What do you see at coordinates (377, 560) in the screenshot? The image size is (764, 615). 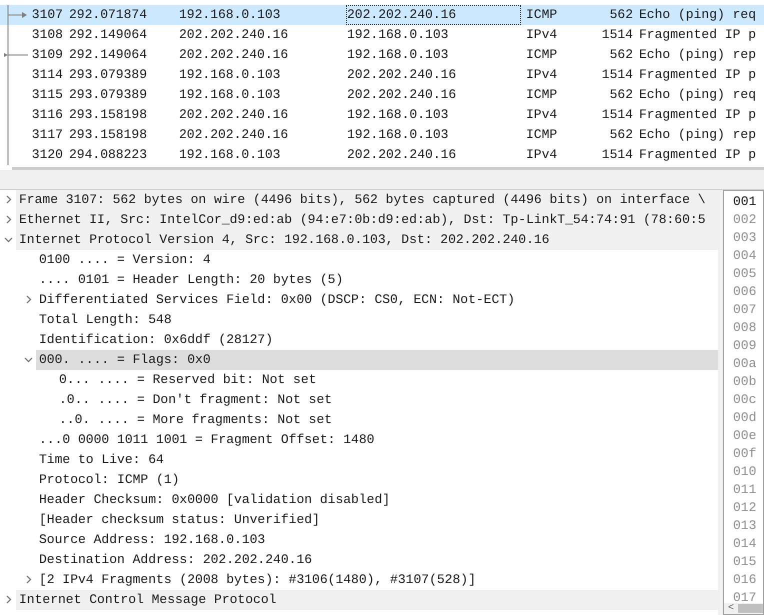 I see `tree-item: Destination Address: 202.202.240.16` at bounding box center [377, 560].